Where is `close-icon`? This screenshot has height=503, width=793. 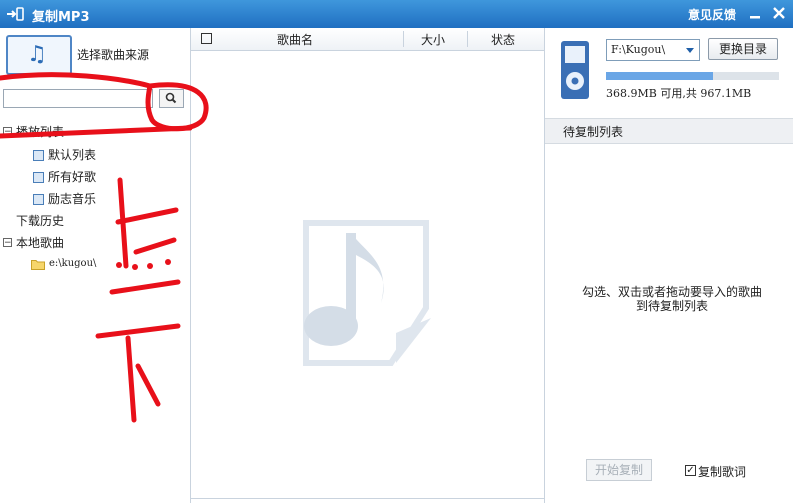
close-icon is located at coordinates (779, 13).